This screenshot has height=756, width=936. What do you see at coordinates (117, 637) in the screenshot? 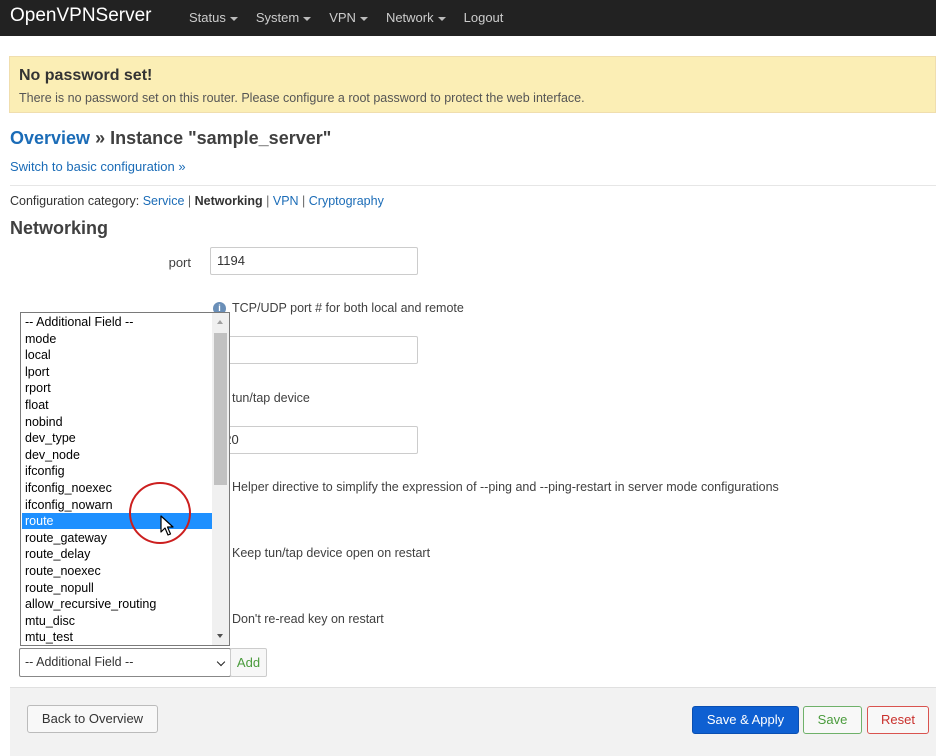
I see `option-mtu-test: mtu_test` at bounding box center [117, 637].